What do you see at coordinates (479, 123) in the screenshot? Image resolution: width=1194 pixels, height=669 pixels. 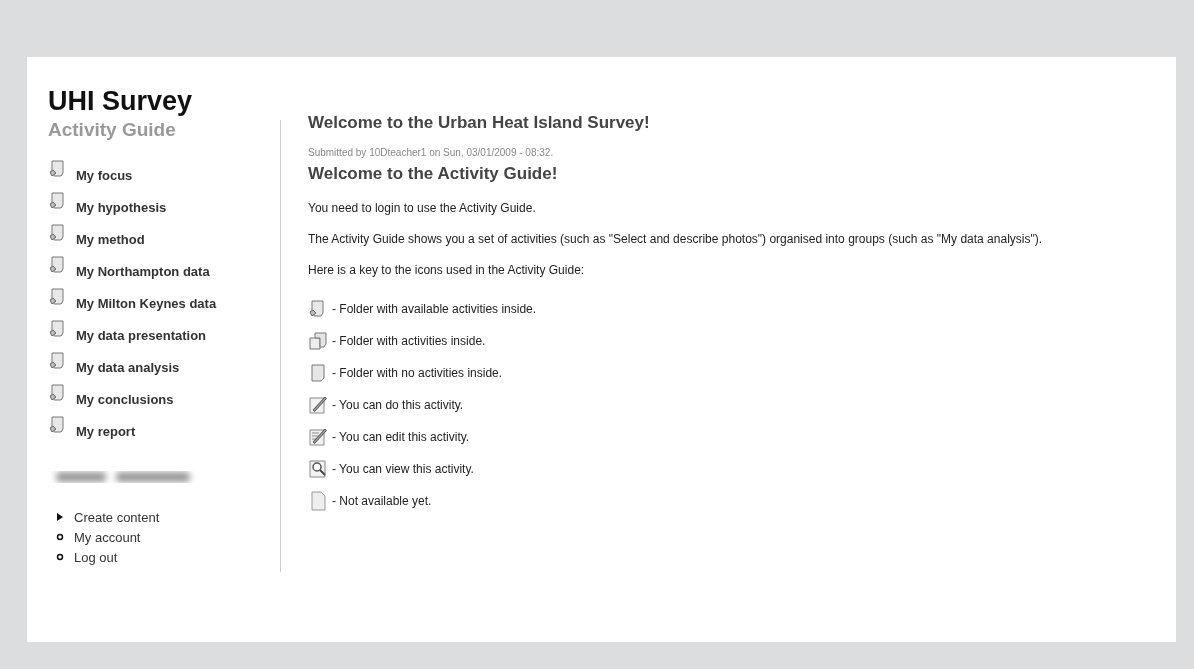 I see `page-title: Welcome to the Urban Heat Island Survey!` at bounding box center [479, 123].